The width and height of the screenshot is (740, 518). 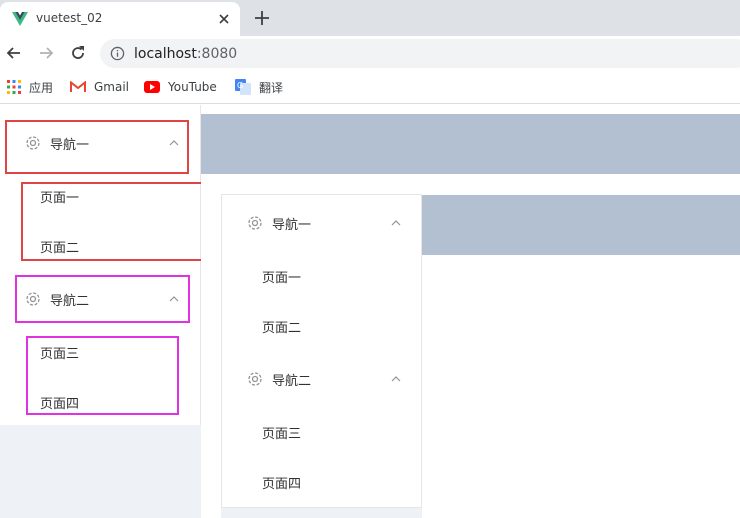 What do you see at coordinates (282, 278) in the screenshot?
I see `menu-item-label: 页面一` at bounding box center [282, 278].